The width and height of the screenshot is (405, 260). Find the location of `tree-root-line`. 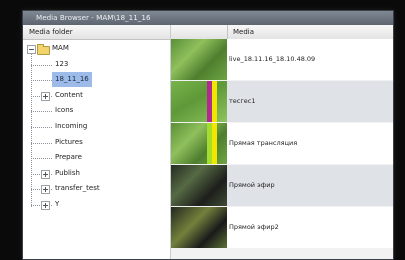

tree-root-line is located at coordinates (31, 130).